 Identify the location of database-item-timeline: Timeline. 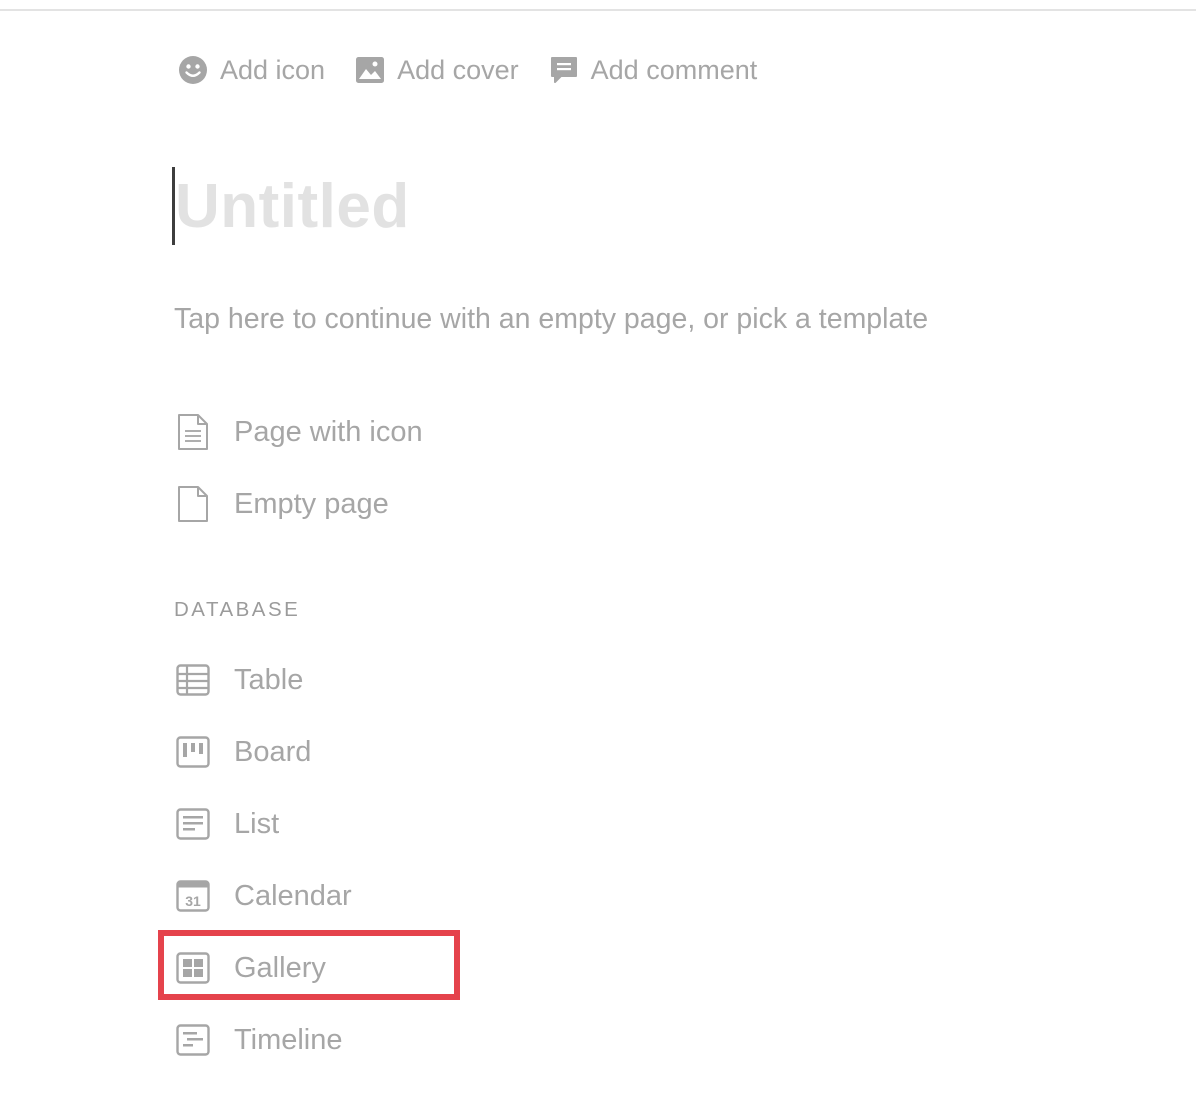
(258, 1040).